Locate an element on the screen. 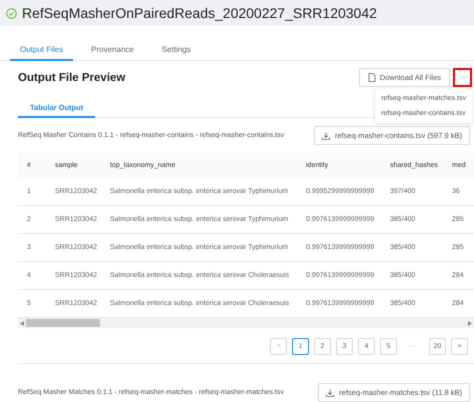 This screenshot has width=474, height=402. section-title: Output File Preview is located at coordinates (72, 78).